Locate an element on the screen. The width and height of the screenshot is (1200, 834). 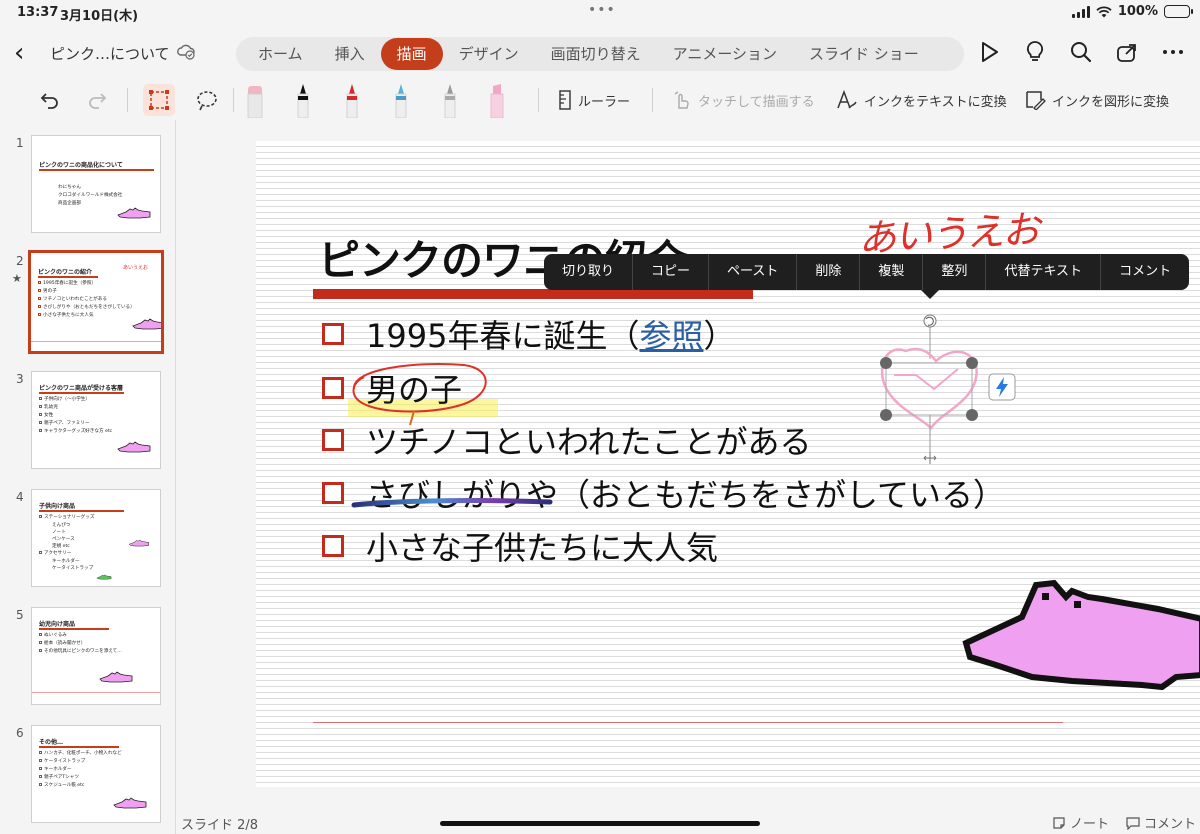
menu-item-delete: 削除 is located at coordinates (829, 272).